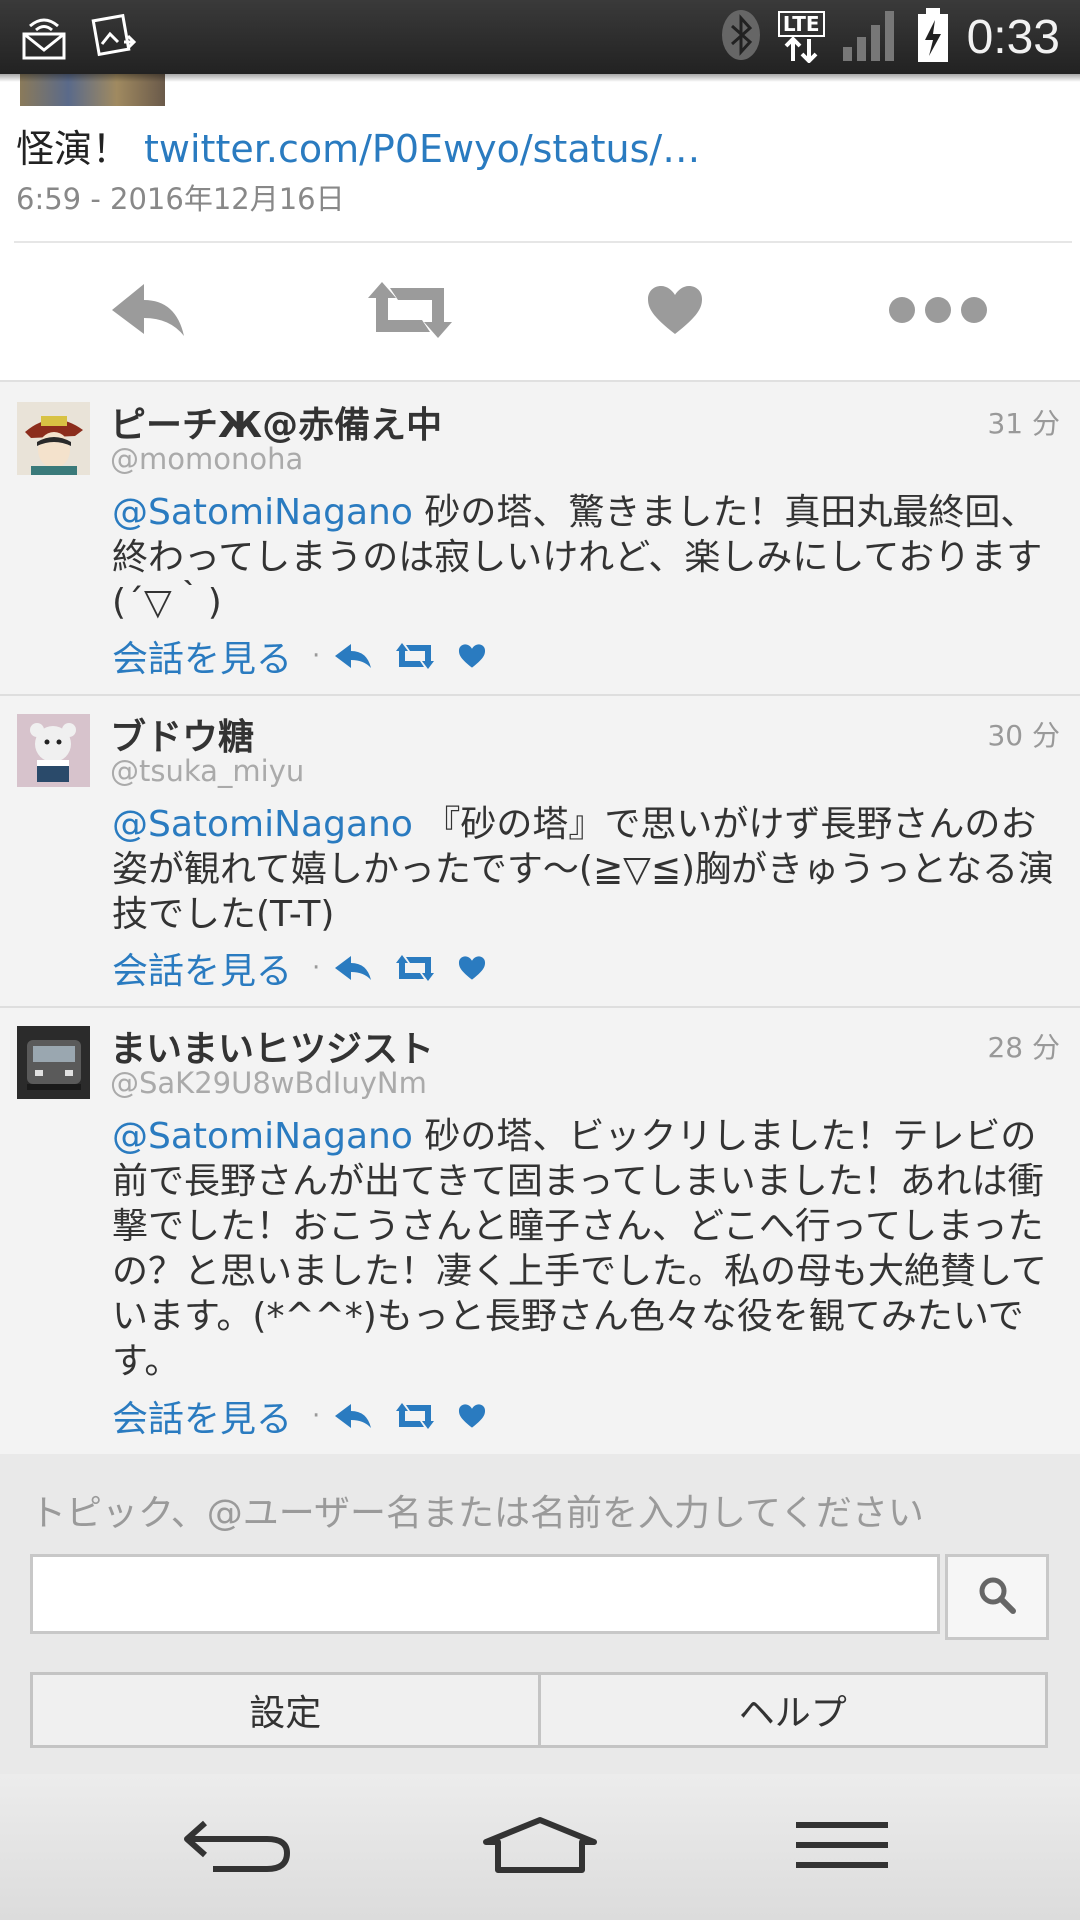  I want to click on divider, so click(543, 242).